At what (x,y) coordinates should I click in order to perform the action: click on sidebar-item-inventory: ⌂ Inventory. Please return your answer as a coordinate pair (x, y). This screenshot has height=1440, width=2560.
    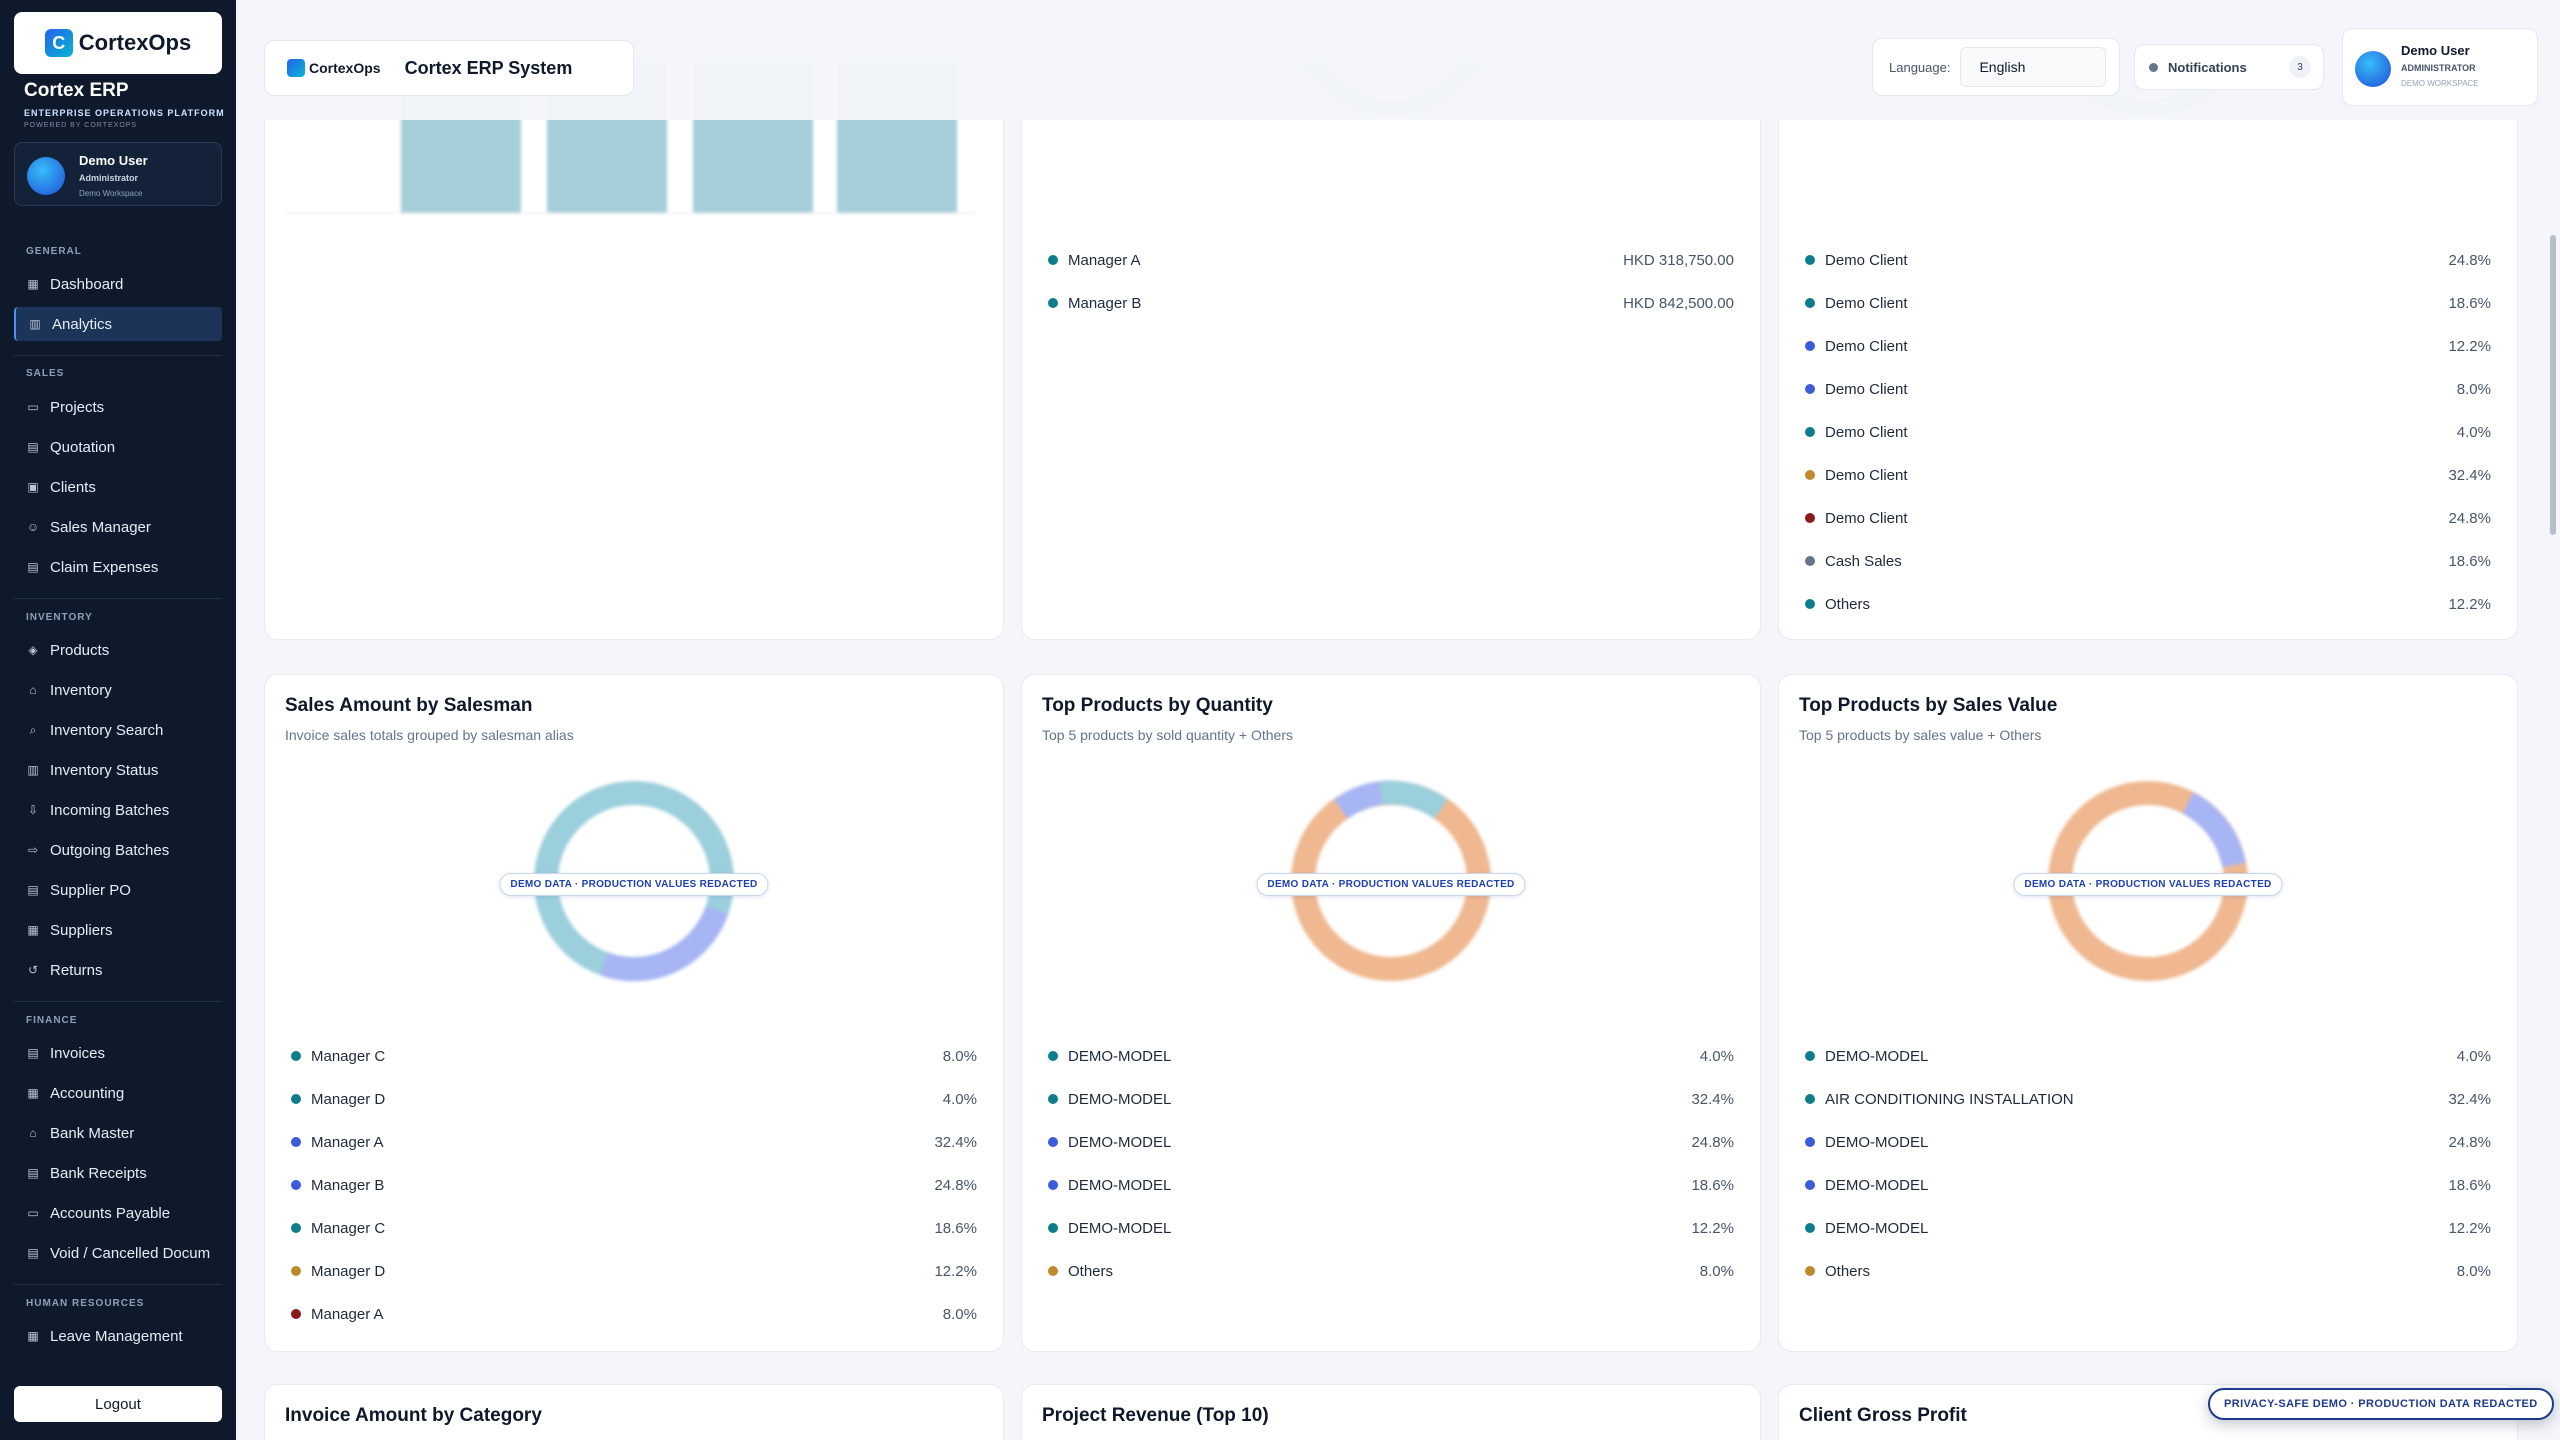
    Looking at the image, I should click on (118, 690).